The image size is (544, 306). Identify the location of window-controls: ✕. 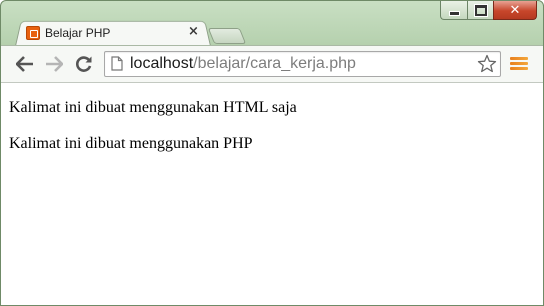
(488, 11).